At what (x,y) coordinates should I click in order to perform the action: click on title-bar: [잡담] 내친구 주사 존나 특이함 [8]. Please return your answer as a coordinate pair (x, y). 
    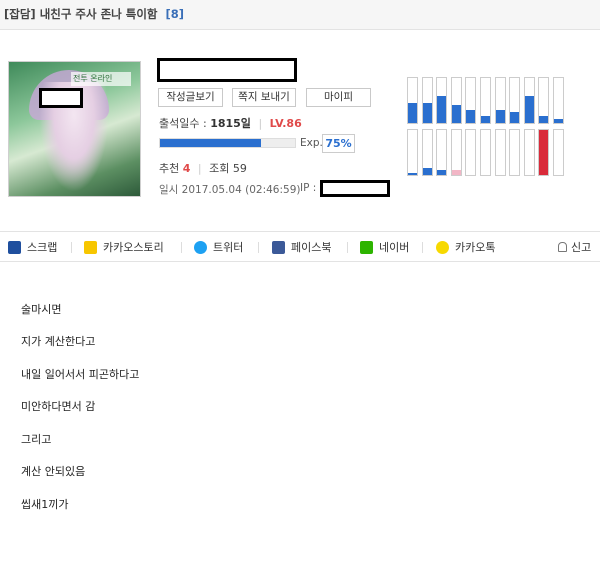
    Looking at the image, I should click on (300, 15).